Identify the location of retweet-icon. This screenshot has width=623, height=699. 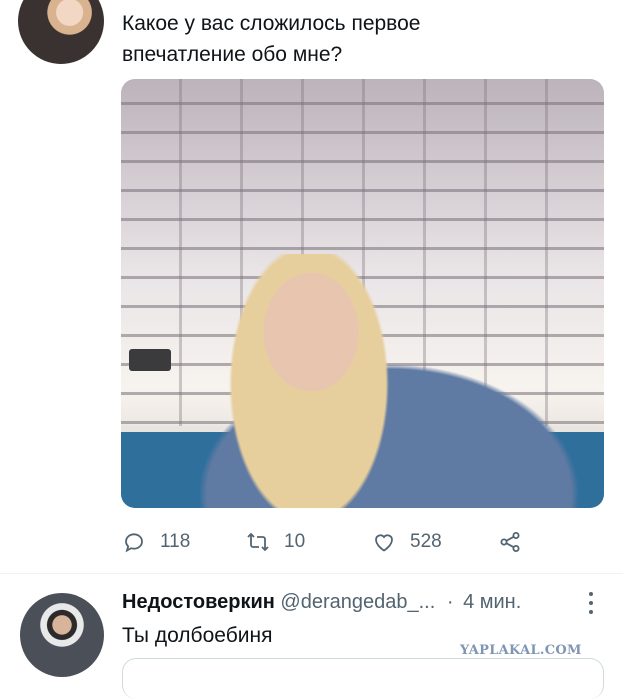
(258, 542).